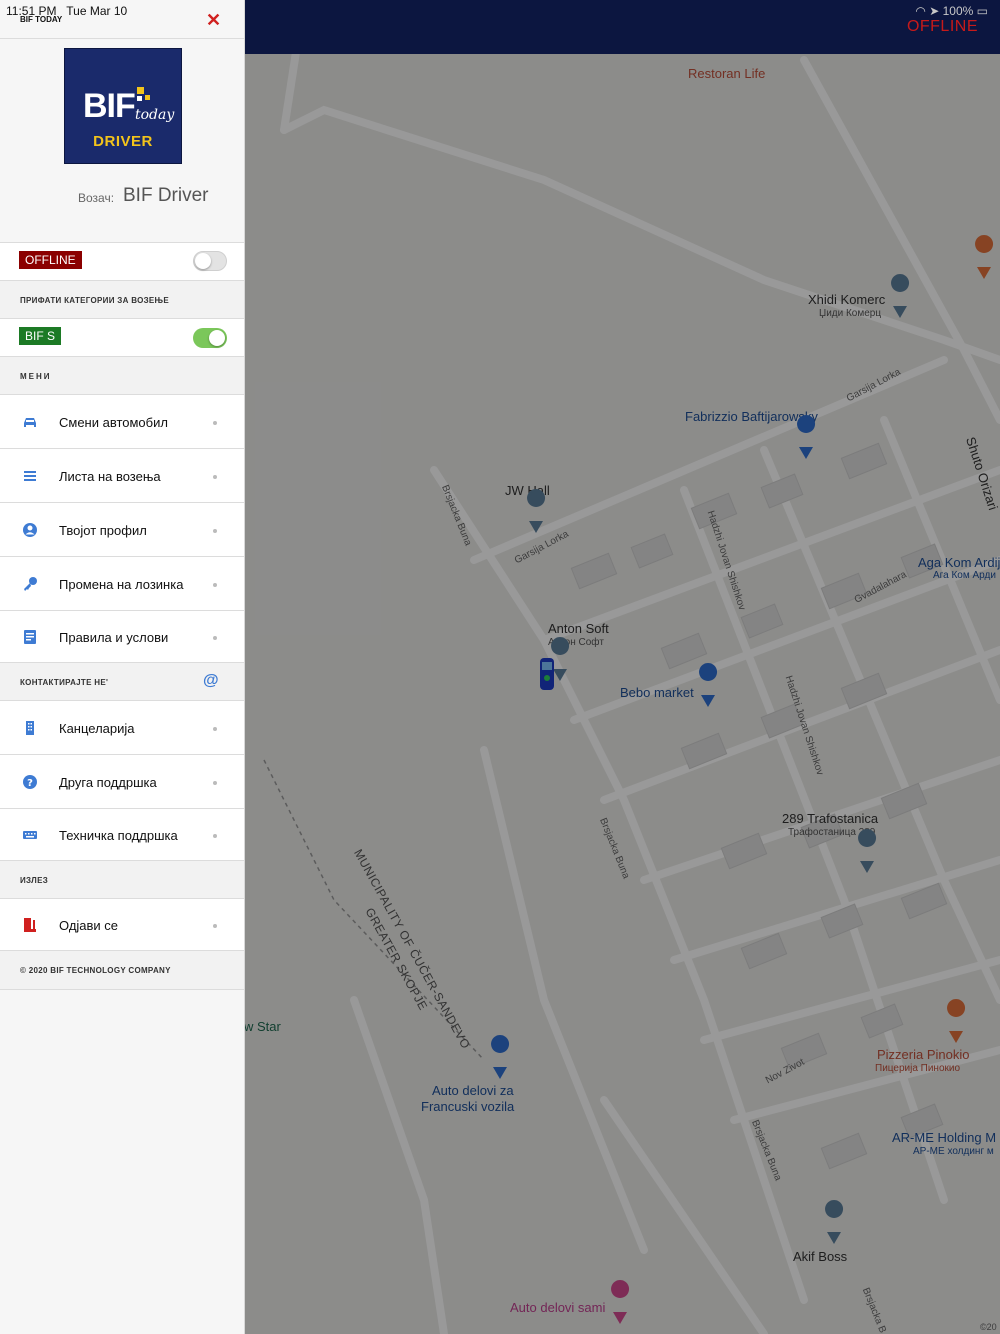 Image resolution: width=1000 pixels, height=1334 pixels. I want to click on contact-section-header: КОНТАКТИРАЈТЕ НЕ' @, so click(122, 681).